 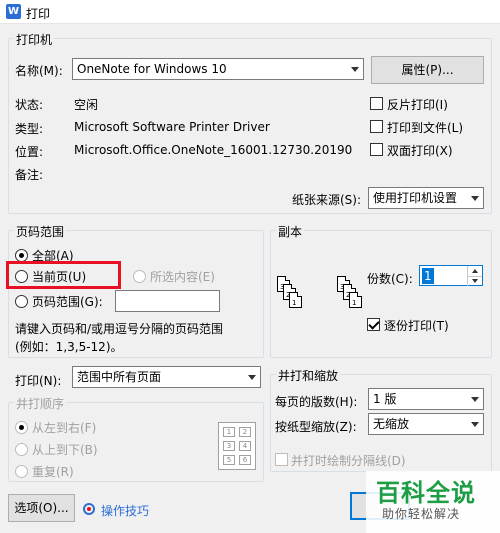 I want to click on copies-count-spinner: 1, so click(x=451, y=275).